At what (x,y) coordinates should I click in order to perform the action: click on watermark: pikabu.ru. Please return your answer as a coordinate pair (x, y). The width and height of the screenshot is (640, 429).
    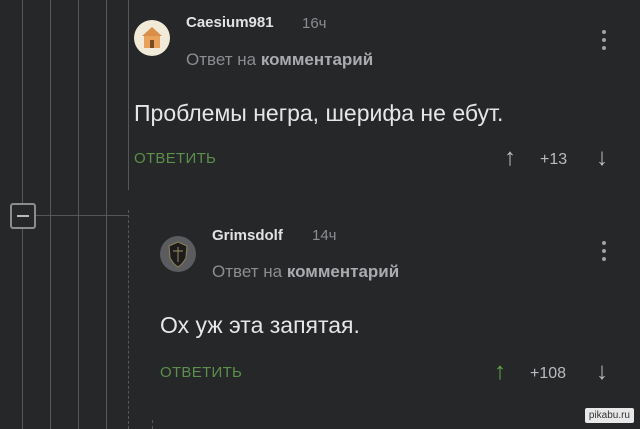
    Looking at the image, I should click on (609, 415).